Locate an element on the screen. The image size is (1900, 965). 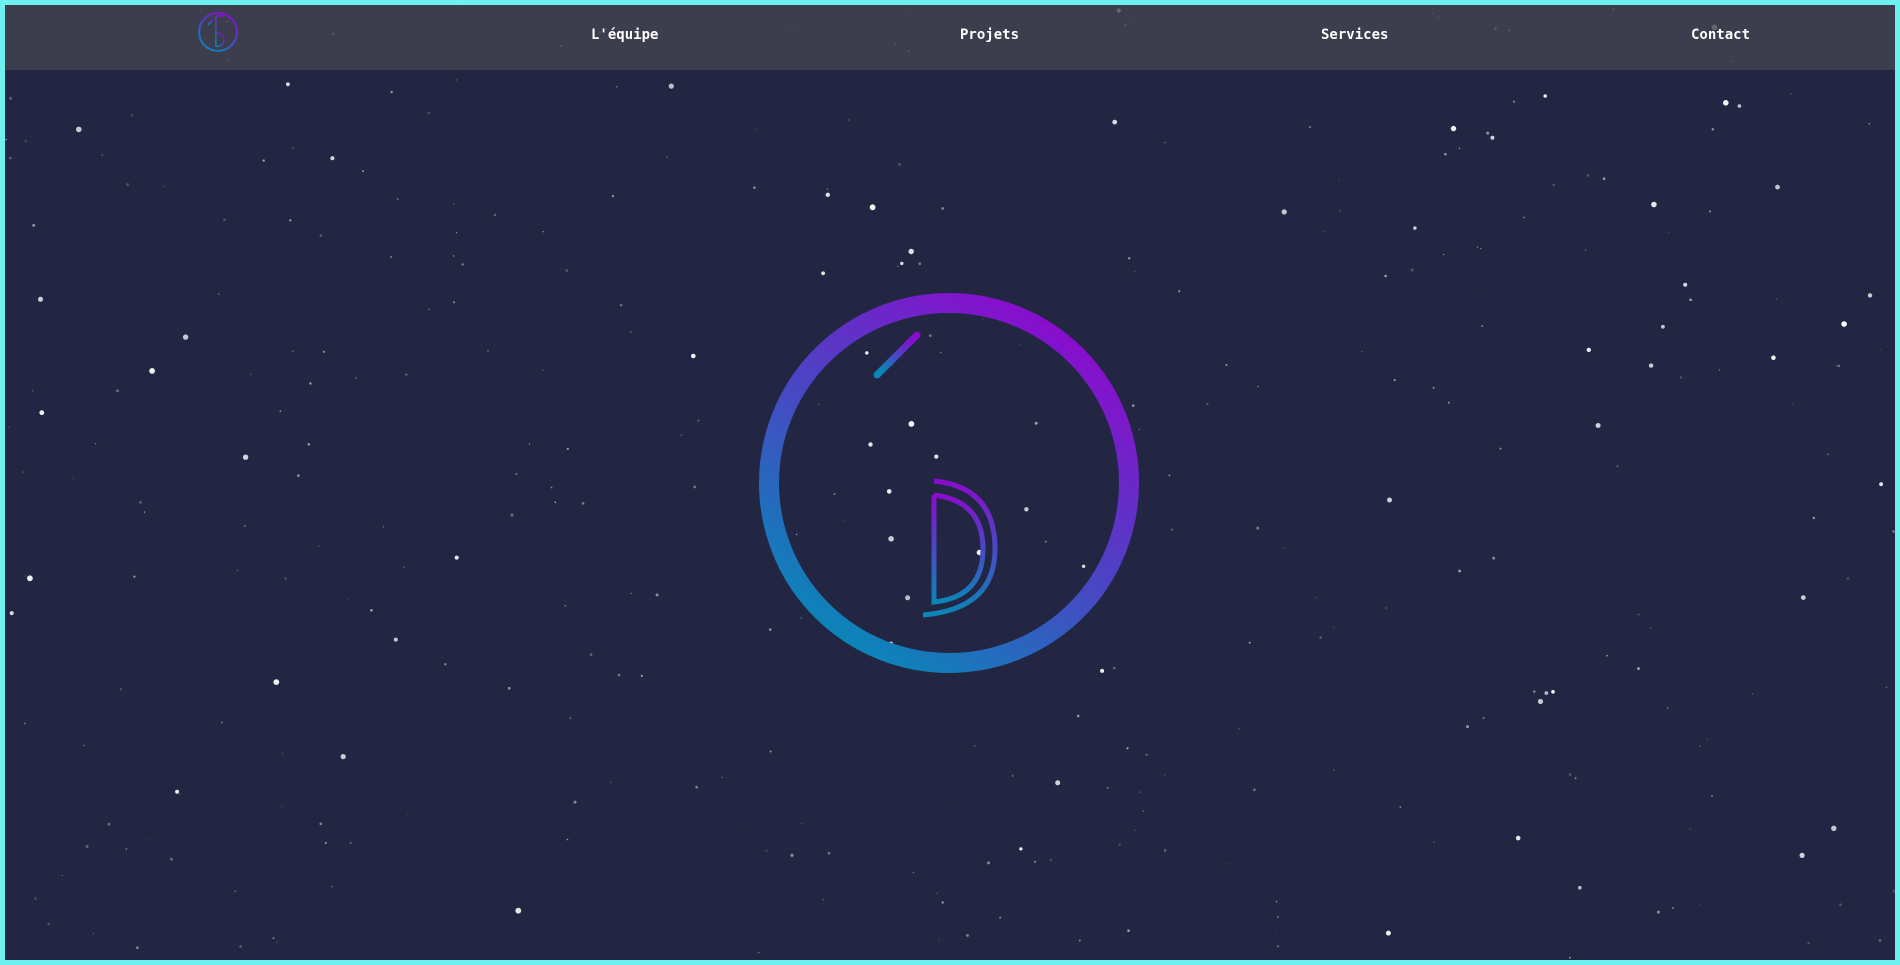
nav-link-projects: Projets is located at coordinates (989, 35).